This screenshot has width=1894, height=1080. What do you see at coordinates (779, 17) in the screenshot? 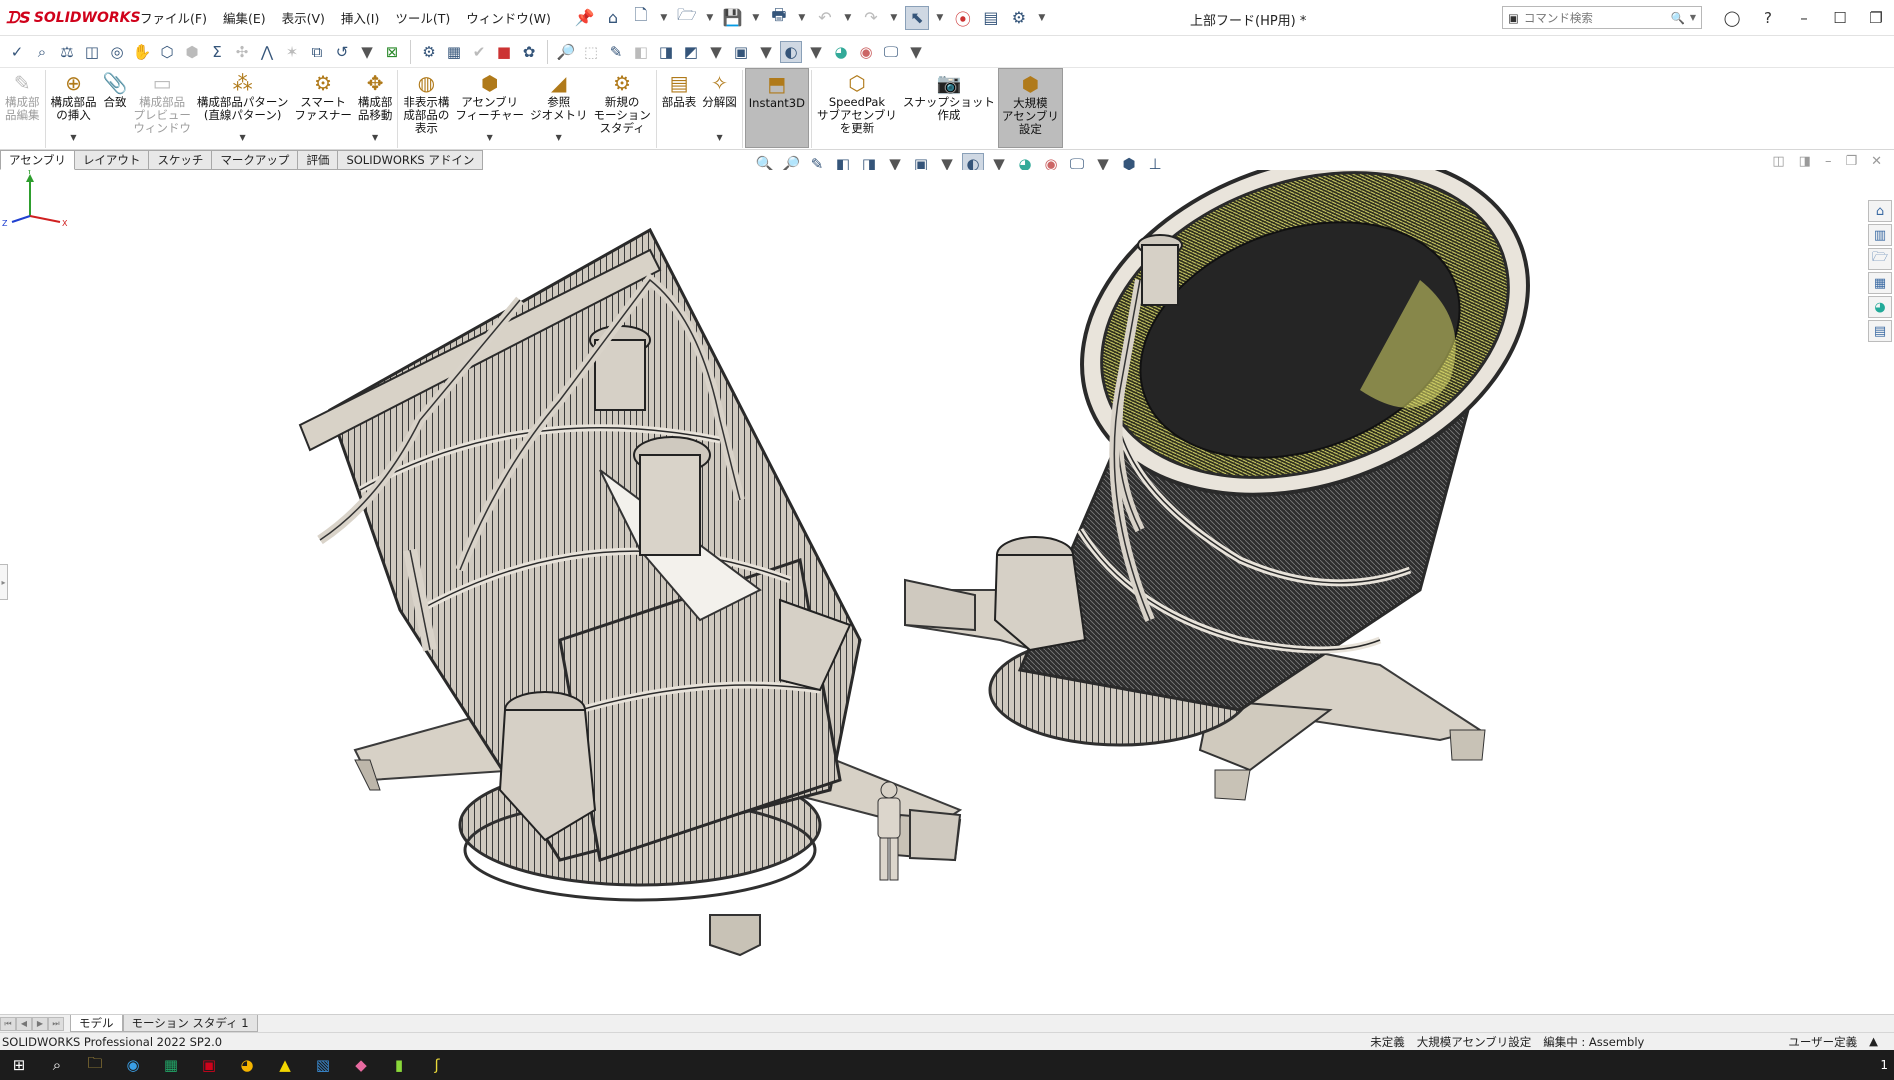
I see `print-icon: 🖶` at bounding box center [779, 17].